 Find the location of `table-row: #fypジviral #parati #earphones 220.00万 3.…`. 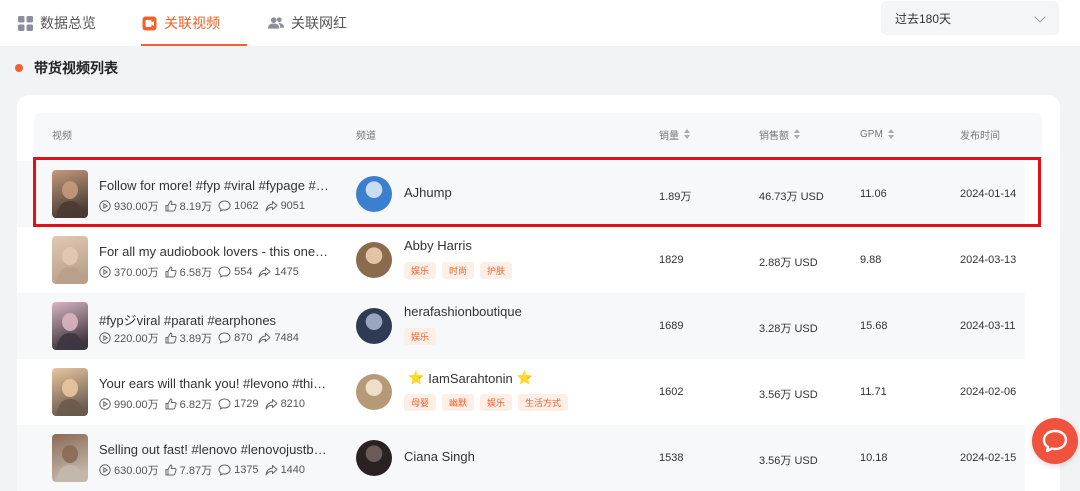

table-row: #fypジviral #parati #earphones 220.00万 3.… is located at coordinates (521, 326).